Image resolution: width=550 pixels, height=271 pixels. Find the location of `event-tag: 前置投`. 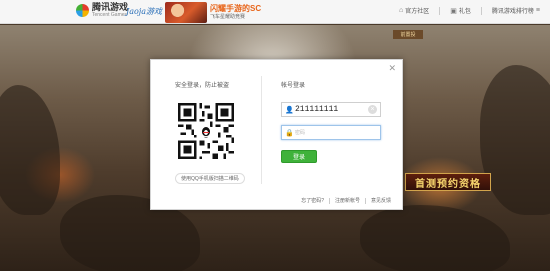

event-tag: 前置投 is located at coordinates (408, 34).